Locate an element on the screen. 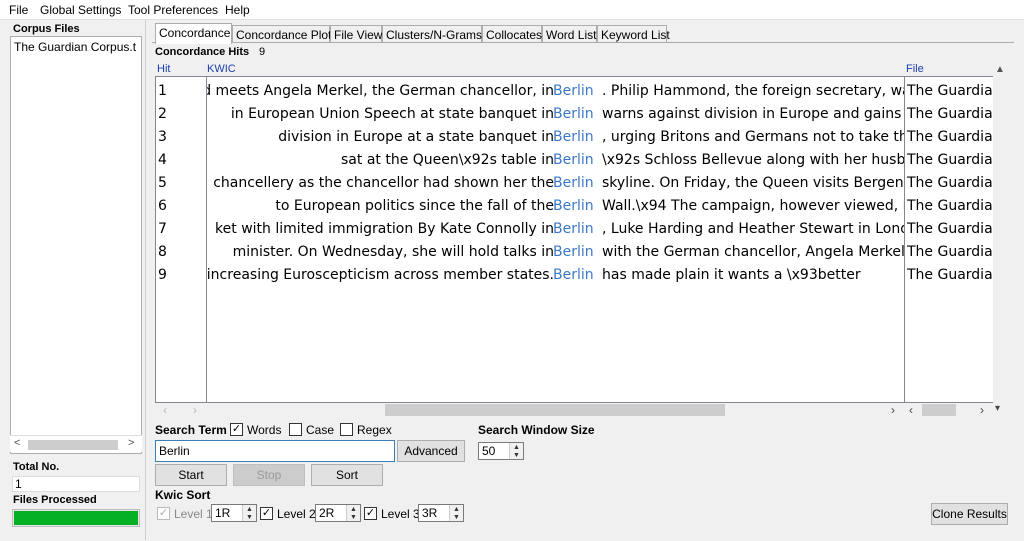 This screenshot has height=541, width=1024. file-scroll-left-icon: ‹ is located at coordinates (911, 410).